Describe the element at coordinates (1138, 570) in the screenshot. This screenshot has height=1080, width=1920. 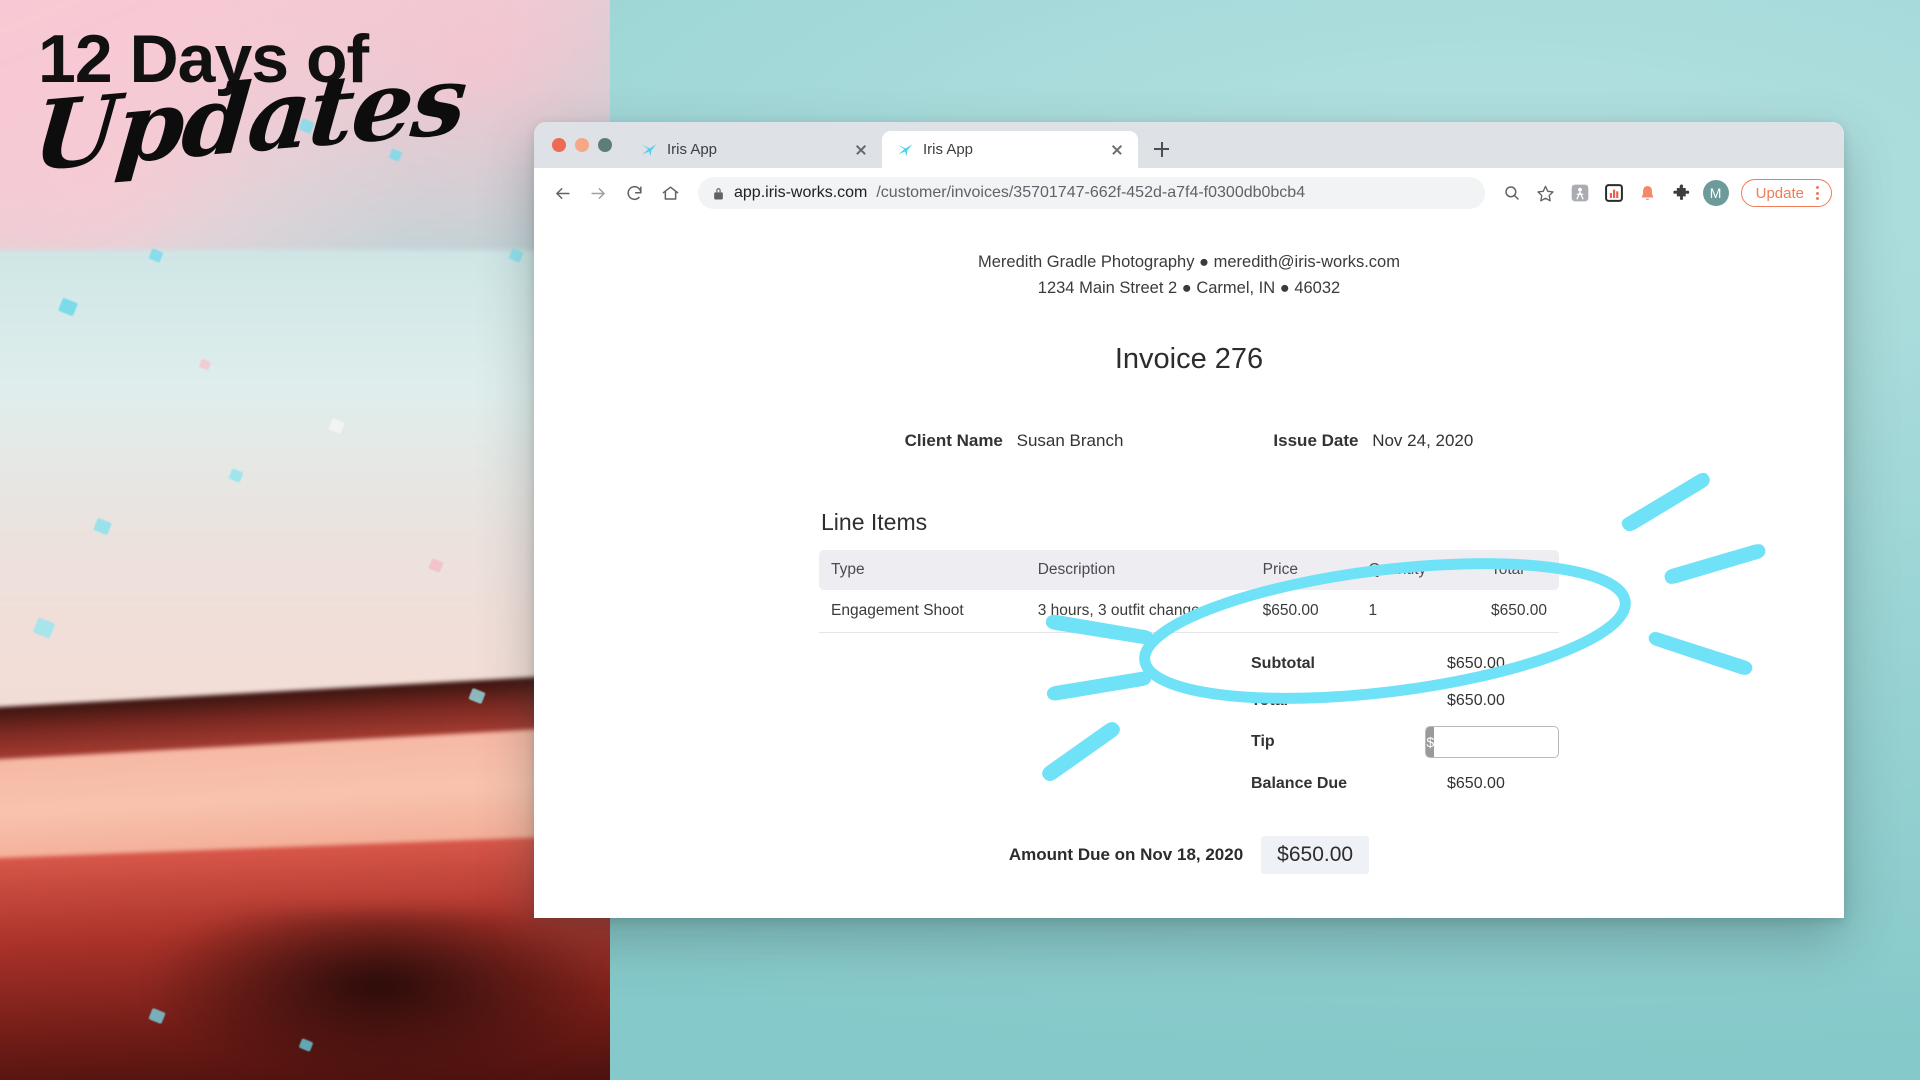
I see `column-header-description: Description` at that location.